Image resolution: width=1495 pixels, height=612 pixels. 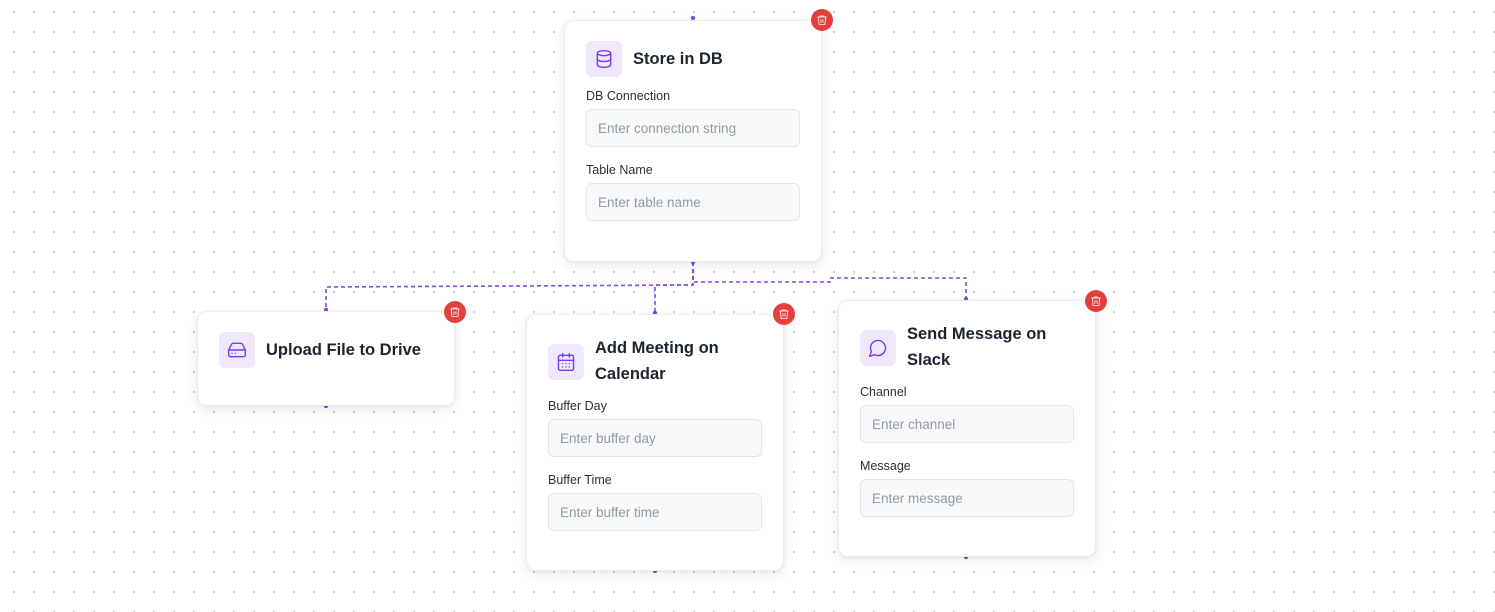 What do you see at coordinates (693, 128) in the screenshot?
I see `db-connection-input` at bounding box center [693, 128].